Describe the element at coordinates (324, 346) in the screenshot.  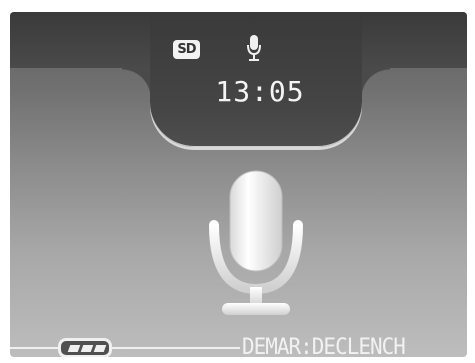
I see `shutter-start-hint: DEMAR:DECLENCH` at that location.